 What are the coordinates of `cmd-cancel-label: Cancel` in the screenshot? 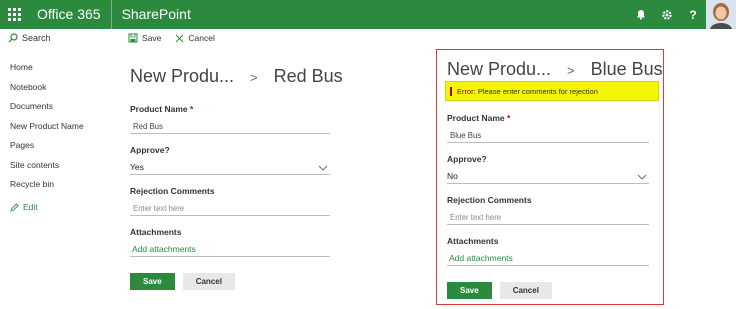 It's located at (201, 38).